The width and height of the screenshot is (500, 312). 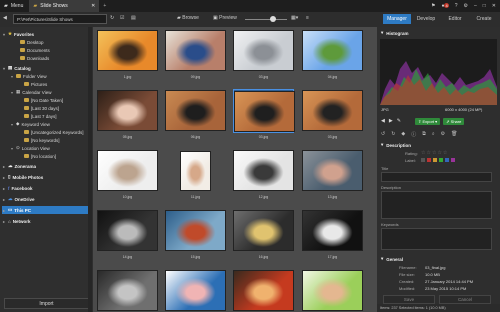 What do you see at coordinates (409, 299) in the screenshot?
I see `save-button: Save` at bounding box center [409, 299].